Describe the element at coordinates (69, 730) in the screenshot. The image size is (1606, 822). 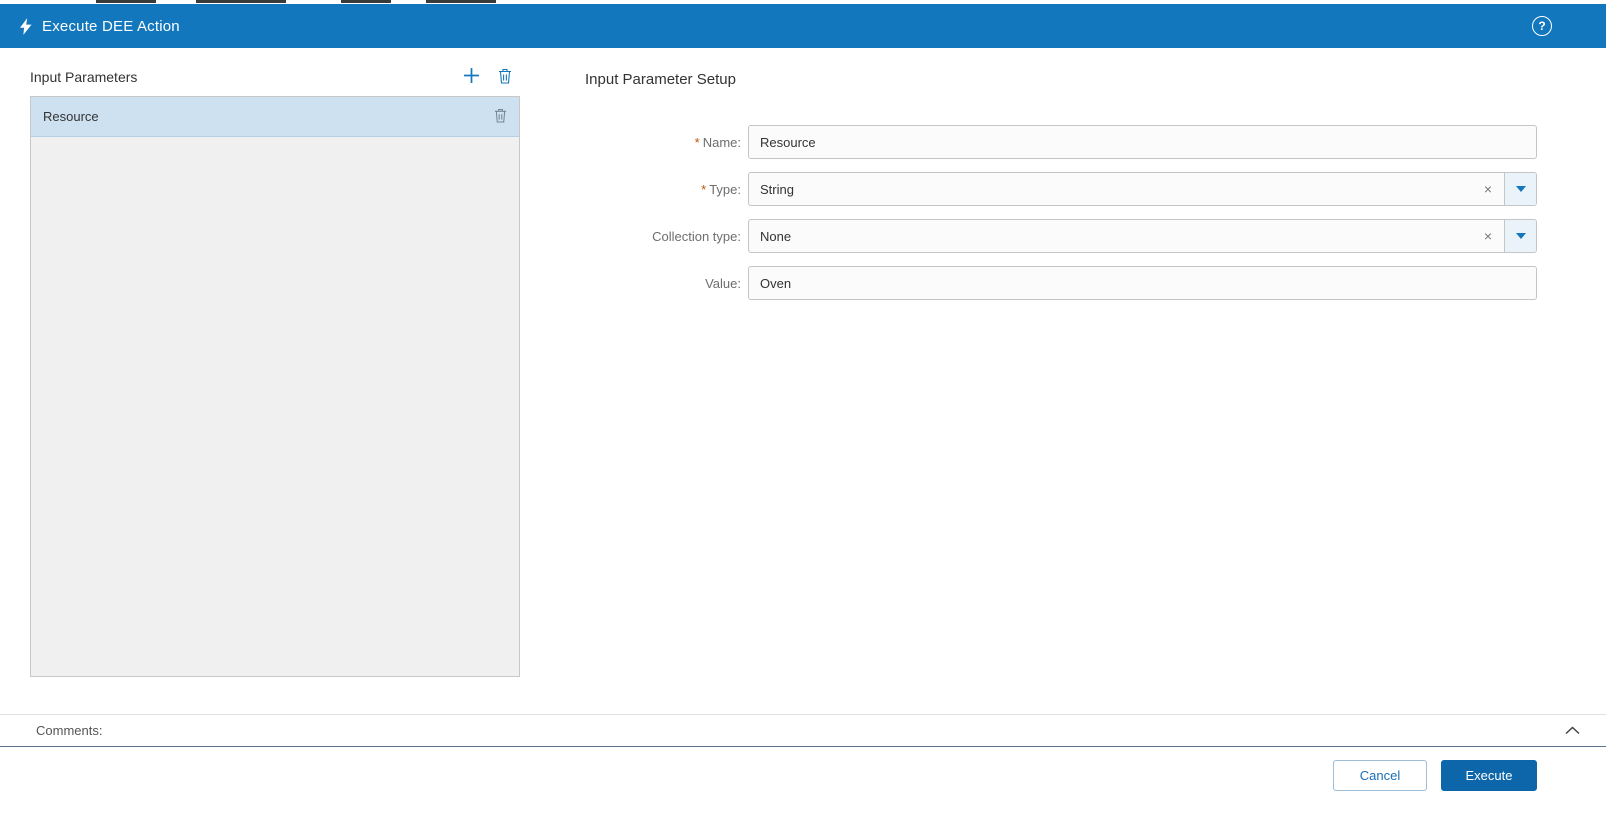
I see `comments-label: Comments:` at that location.